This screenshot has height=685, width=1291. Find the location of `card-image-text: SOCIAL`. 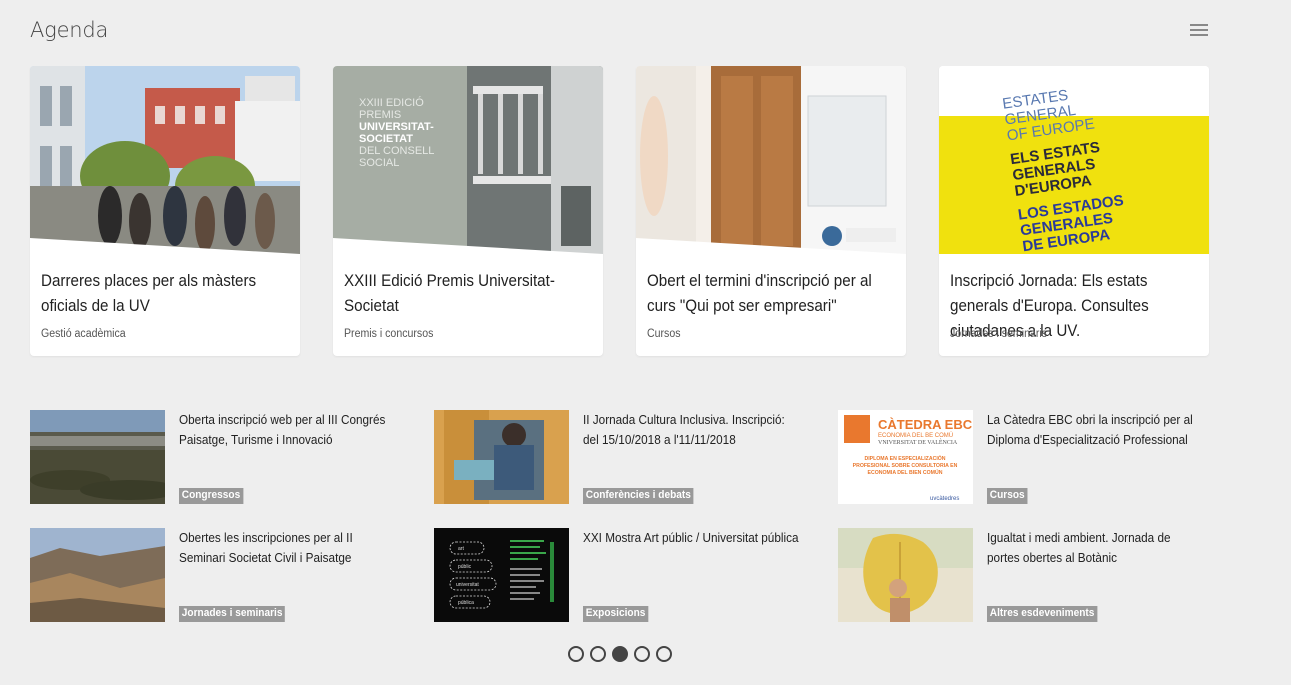

card-image-text: SOCIAL is located at coordinates (379, 163).